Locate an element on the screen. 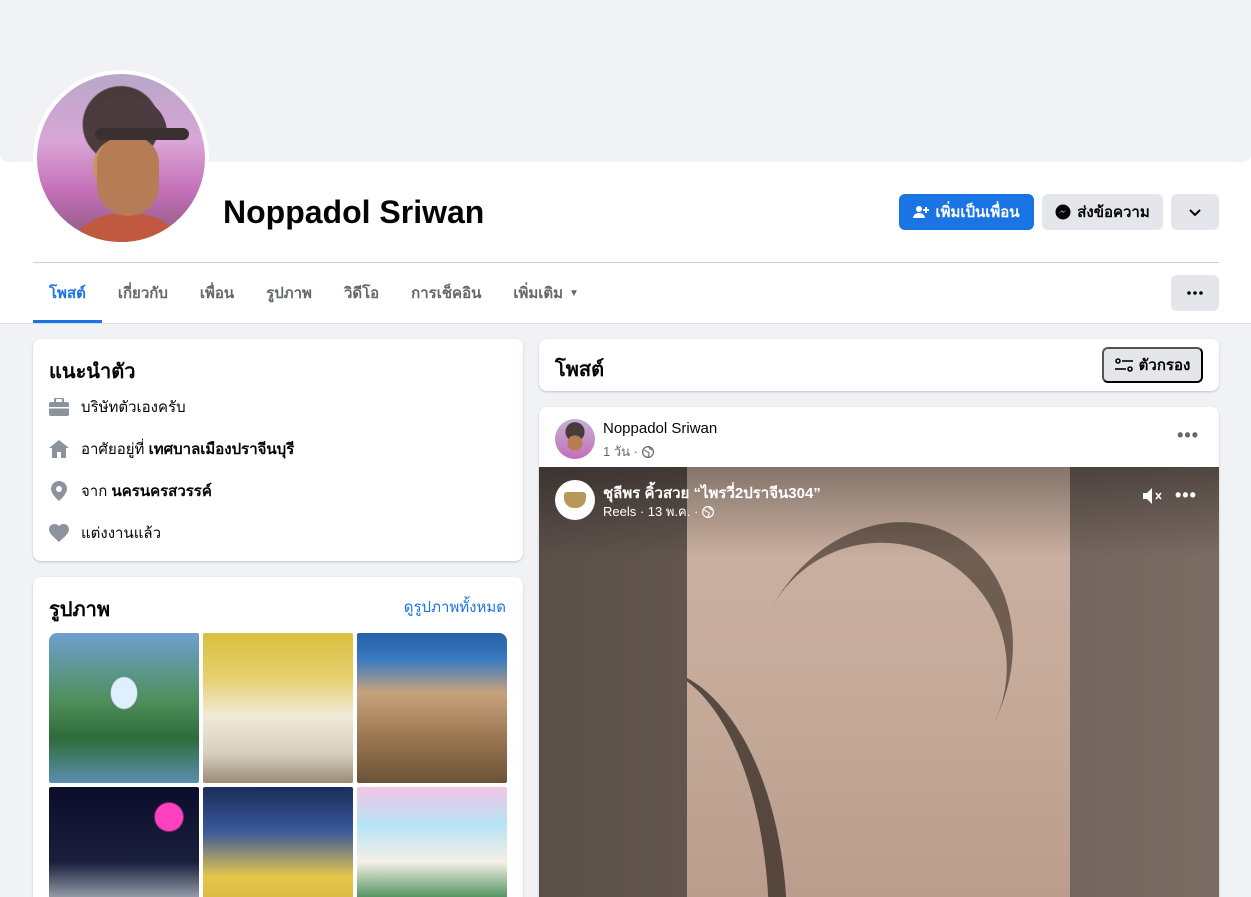 The image size is (1251, 897). profile-options-button is located at coordinates (1195, 212).